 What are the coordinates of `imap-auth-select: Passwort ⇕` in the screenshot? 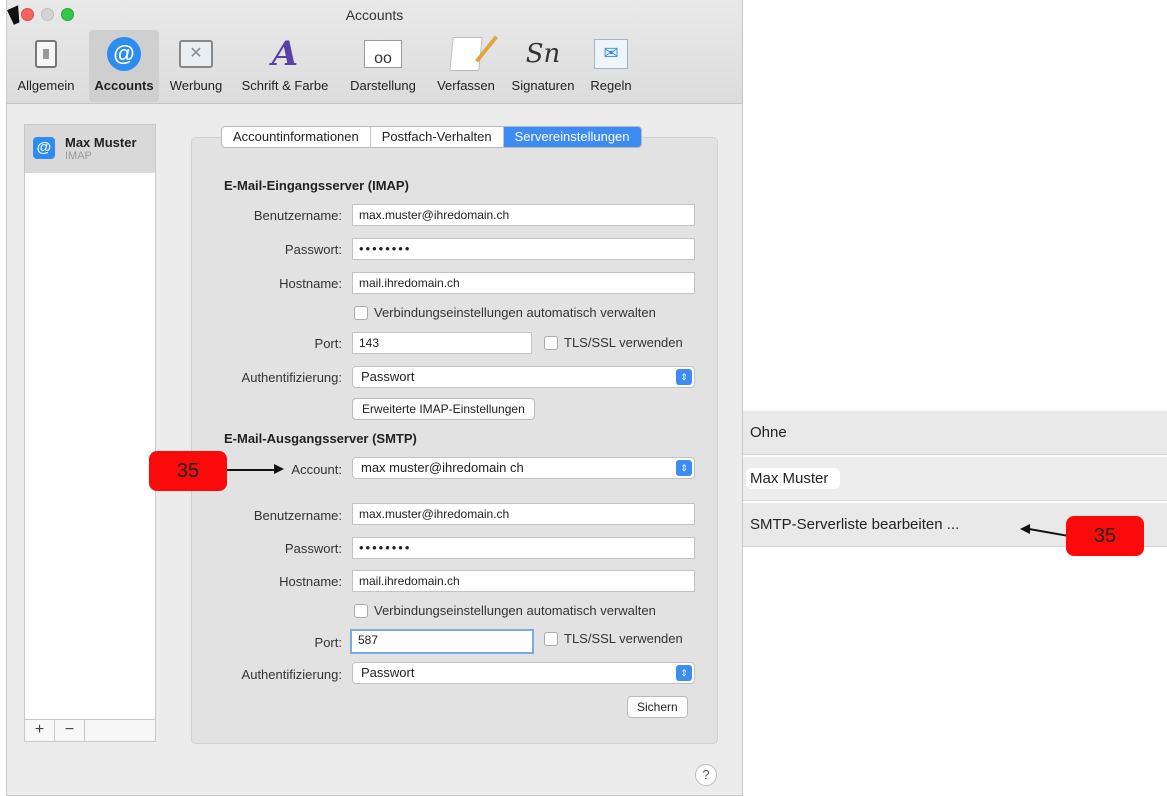 It's located at (523, 377).